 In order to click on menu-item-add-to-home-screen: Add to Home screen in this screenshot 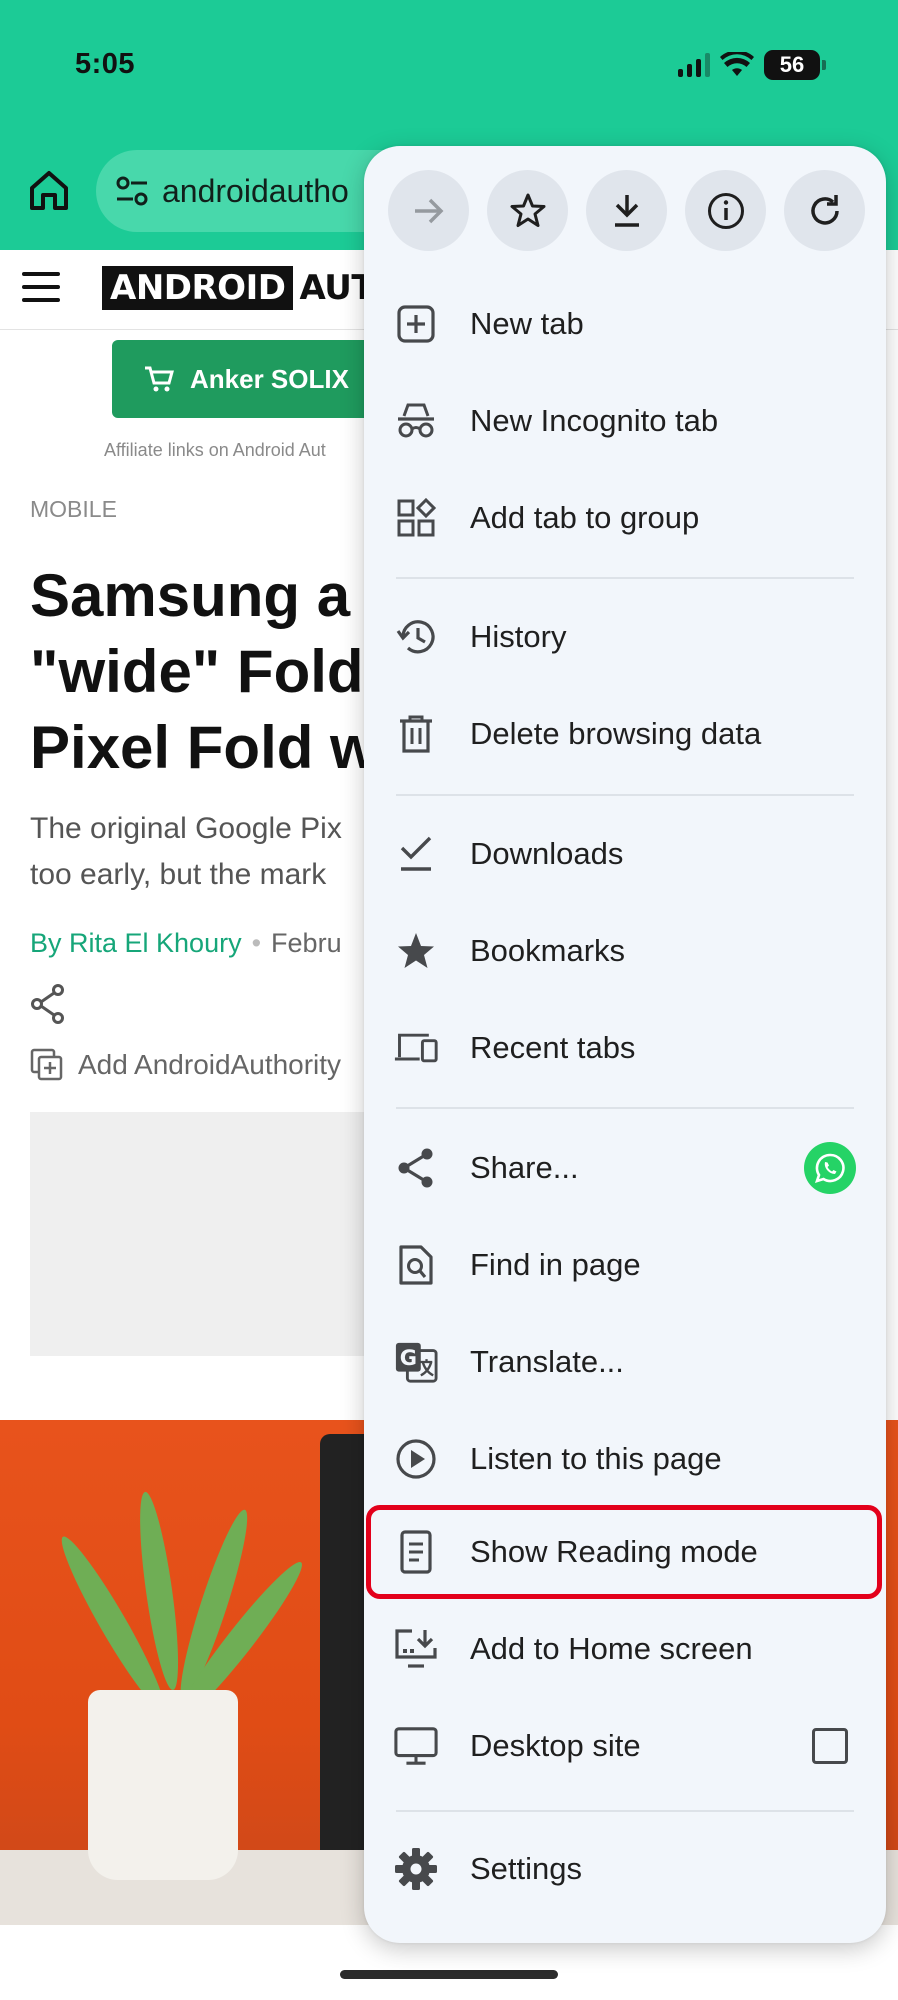, I will do `click(625, 1649)`.